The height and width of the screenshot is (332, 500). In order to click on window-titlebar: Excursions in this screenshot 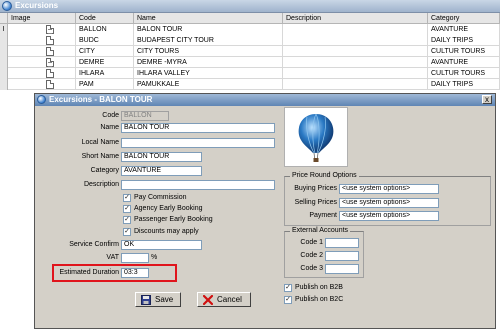, I will do `click(250, 6)`.